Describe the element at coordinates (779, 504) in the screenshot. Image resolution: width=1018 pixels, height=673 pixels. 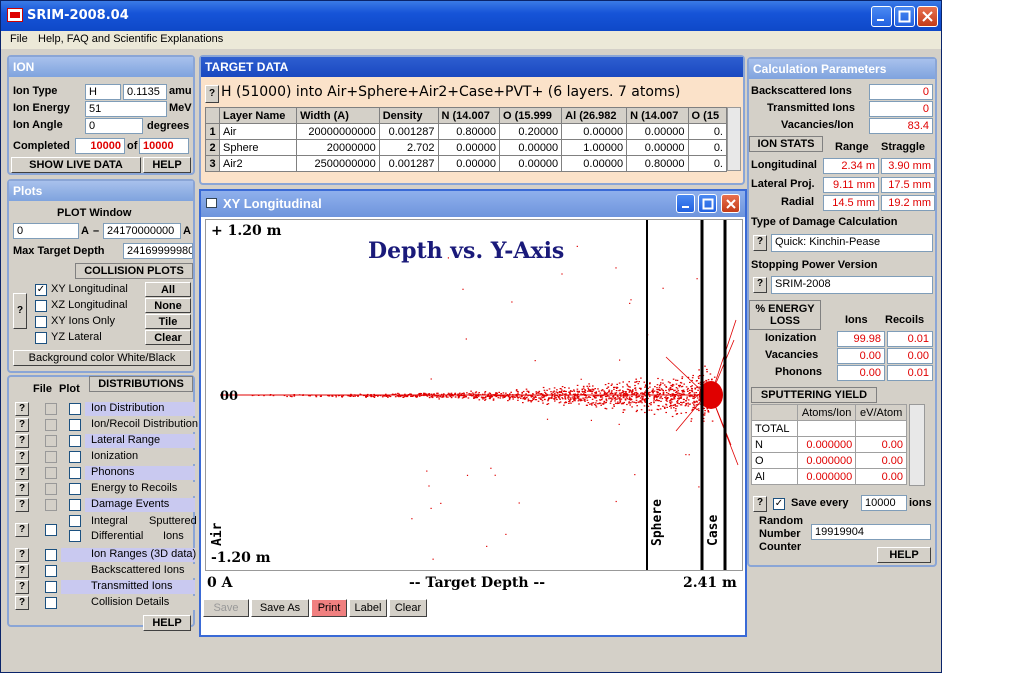
I see `save-every-checkbox: ✓` at that location.